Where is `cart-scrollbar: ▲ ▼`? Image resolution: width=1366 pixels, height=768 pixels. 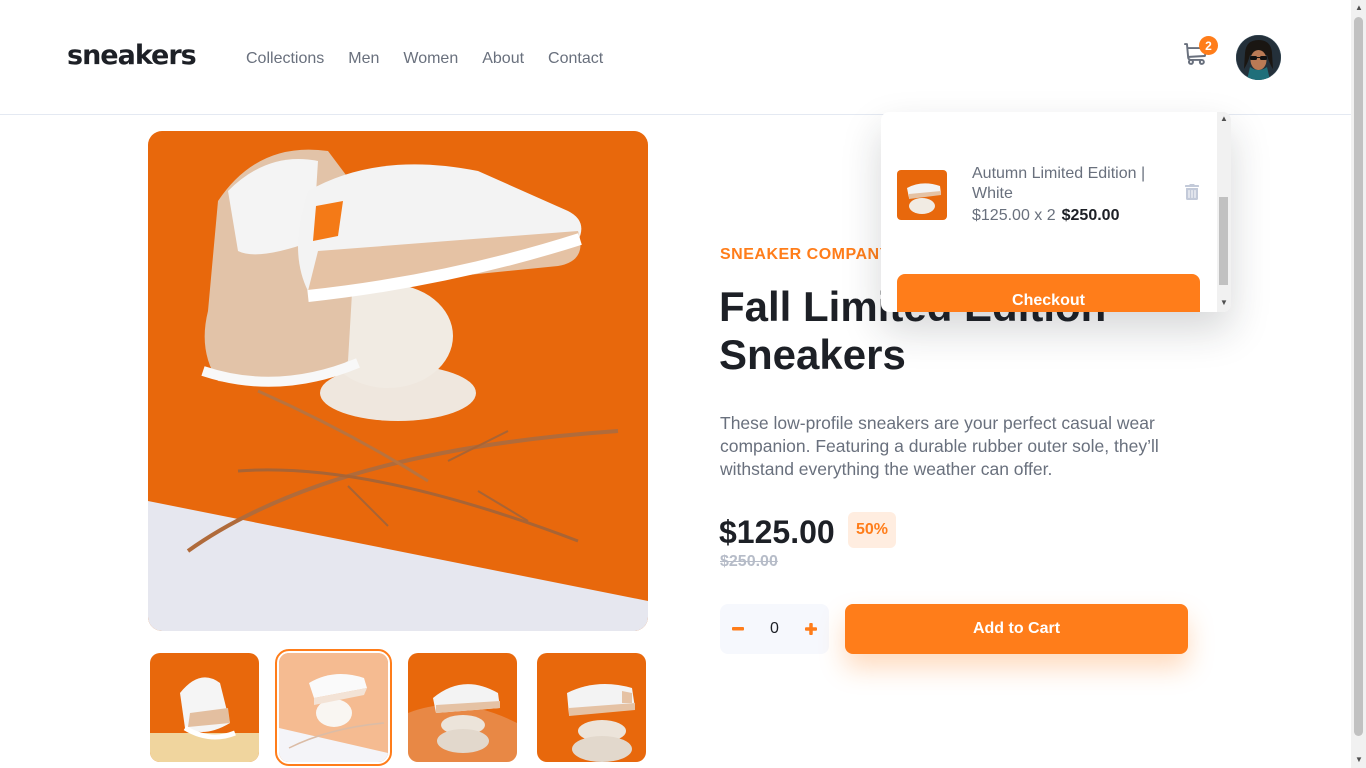 cart-scrollbar: ▲ ▼ is located at coordinates (1224, 212).